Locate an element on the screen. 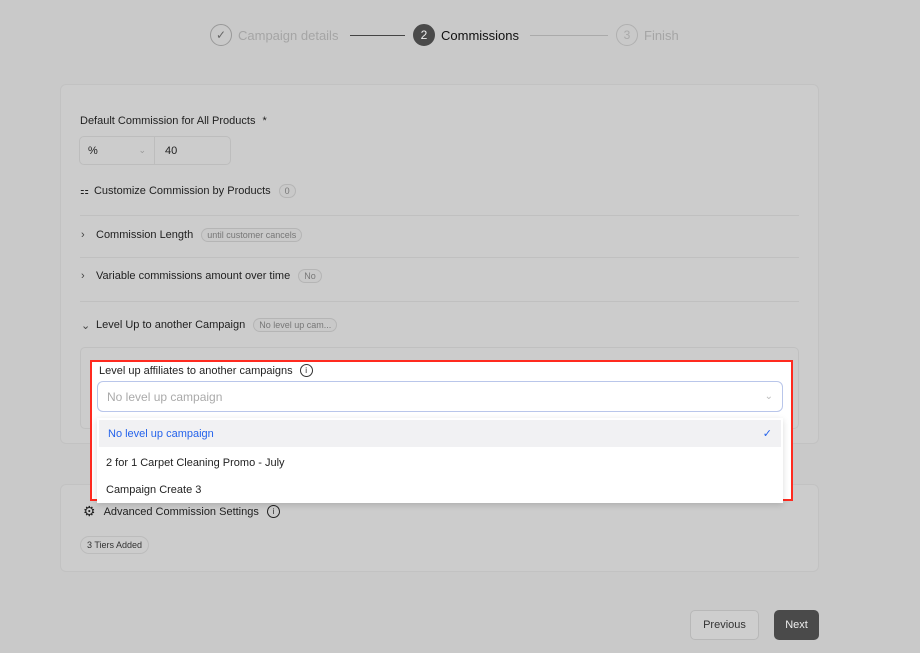 This screenshot has height=653, width=920. gear-icon: ⚙ is located at coordinates (89, 511).